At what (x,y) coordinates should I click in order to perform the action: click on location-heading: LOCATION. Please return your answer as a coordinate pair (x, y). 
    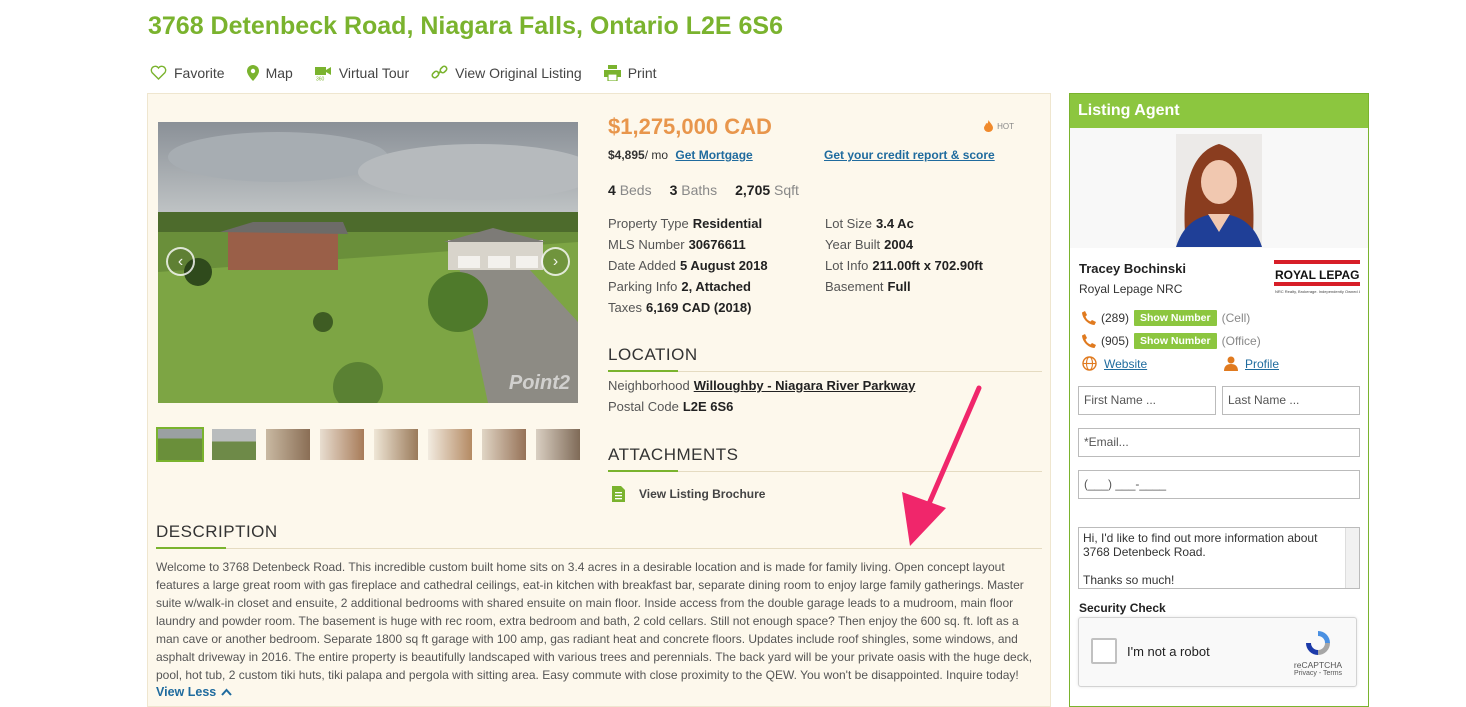
    Looking at the image, I should click on (825, 358).